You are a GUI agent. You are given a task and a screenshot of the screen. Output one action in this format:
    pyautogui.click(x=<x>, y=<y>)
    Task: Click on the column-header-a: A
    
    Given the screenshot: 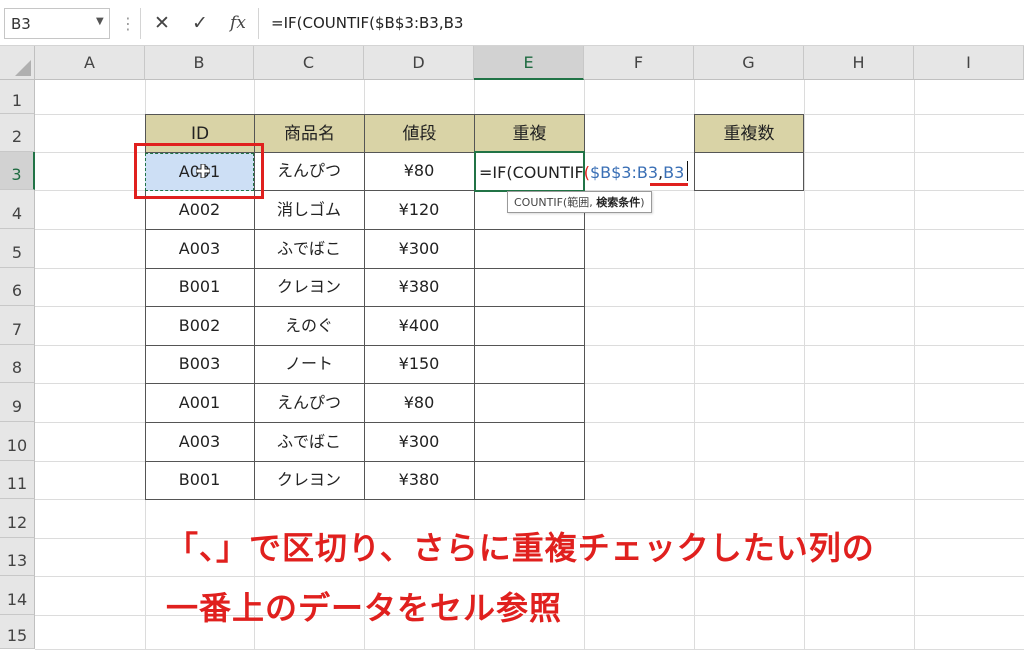 What is the action you would take?
    pyautogui.click(x=90, y=63)
    